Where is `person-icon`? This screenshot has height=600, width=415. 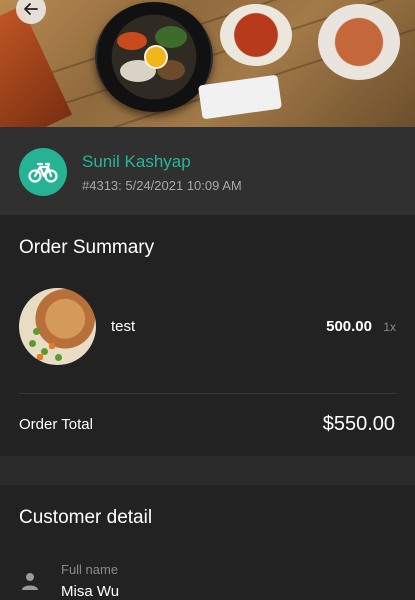 person-icon is located at coordinates (30, 581).